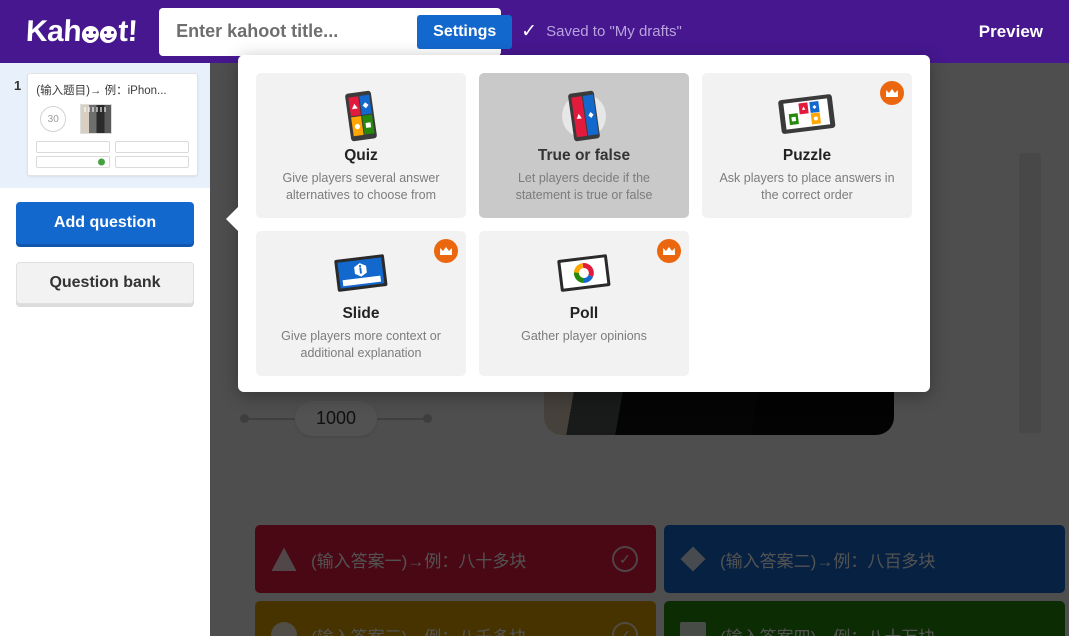 The width and height of the screenshot is (1069, 636). I want to click on save-status-text: Saved to "My drafts", so click(614, 31).